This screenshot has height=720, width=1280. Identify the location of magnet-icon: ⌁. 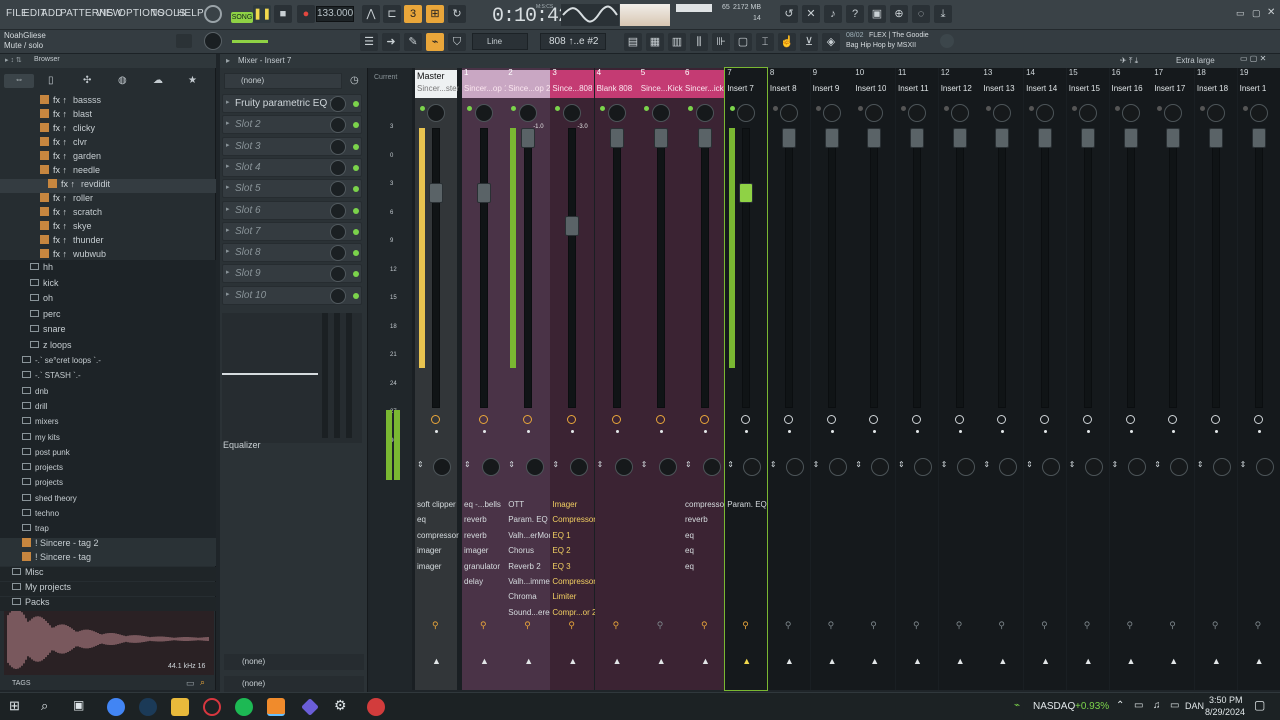
(435, 42).